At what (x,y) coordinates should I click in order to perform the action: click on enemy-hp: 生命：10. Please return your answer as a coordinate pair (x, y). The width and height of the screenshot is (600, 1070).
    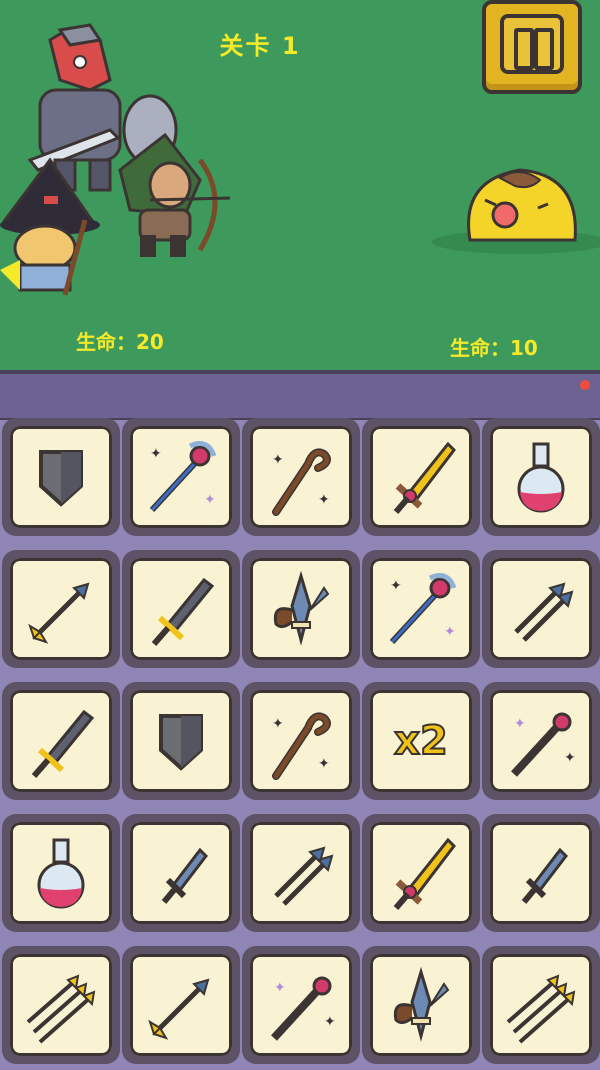
    Looking at the image, I should click on (494, 348).